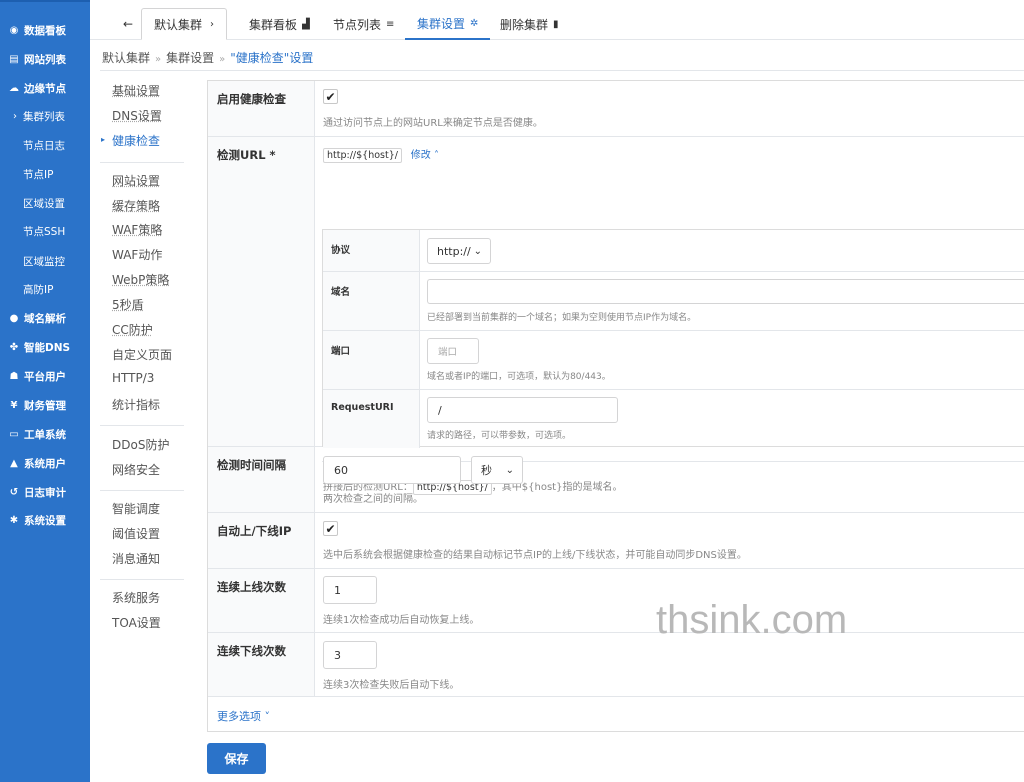  What do you see at coordinates (136, 597) in the screenshot?
I see `menu-system-services: 系统服务` at bounding box center [136, 597].